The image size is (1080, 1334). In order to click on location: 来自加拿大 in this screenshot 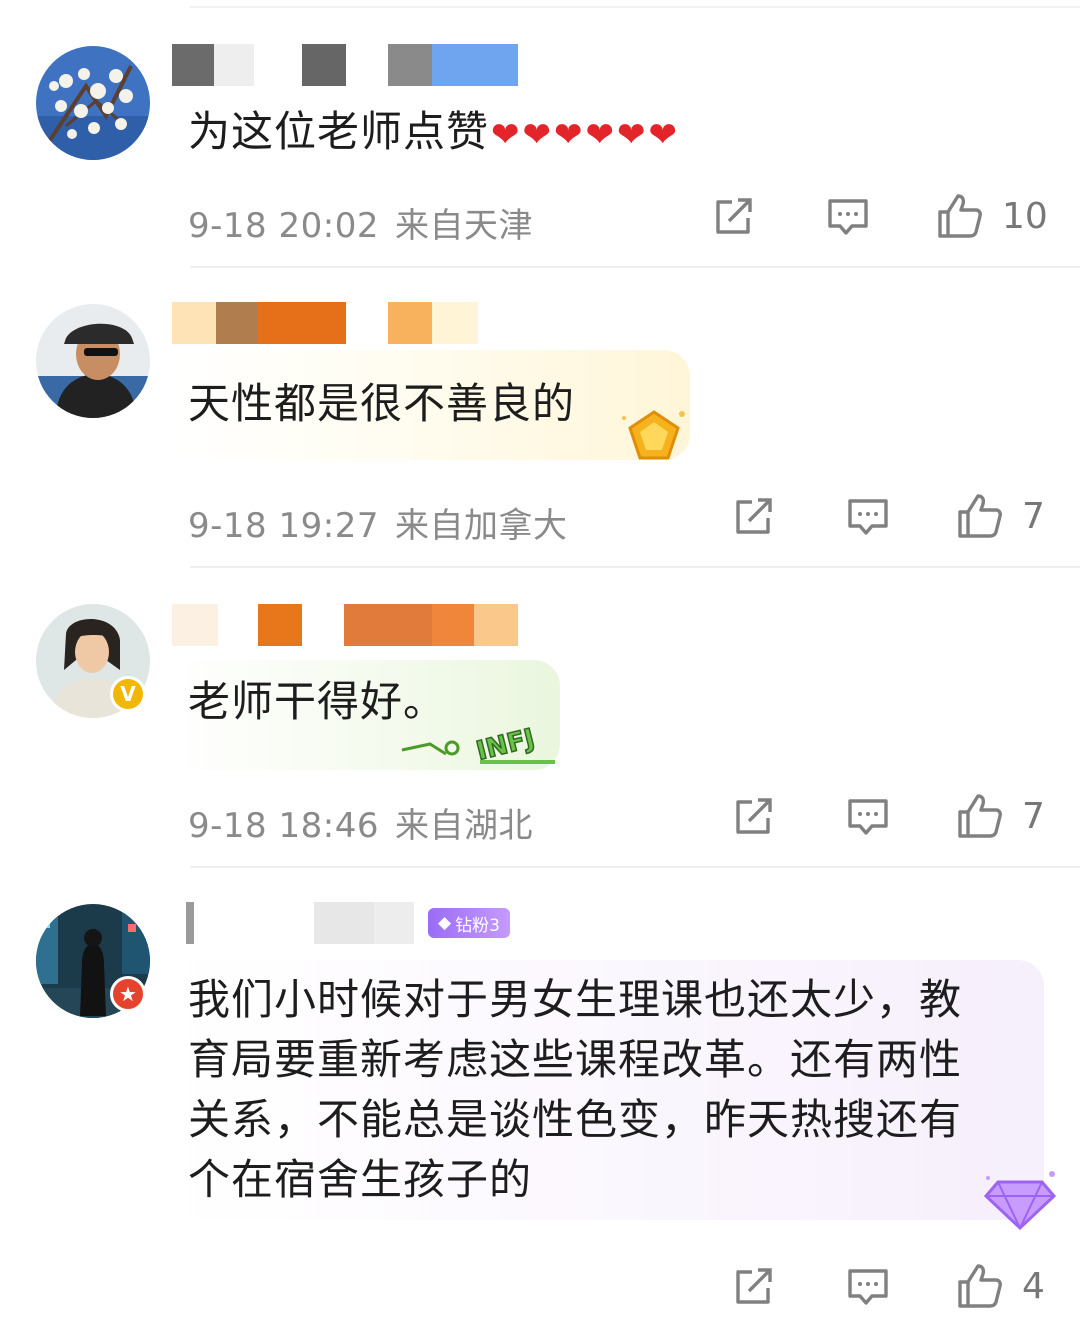, I will do `click(481, 526)`.